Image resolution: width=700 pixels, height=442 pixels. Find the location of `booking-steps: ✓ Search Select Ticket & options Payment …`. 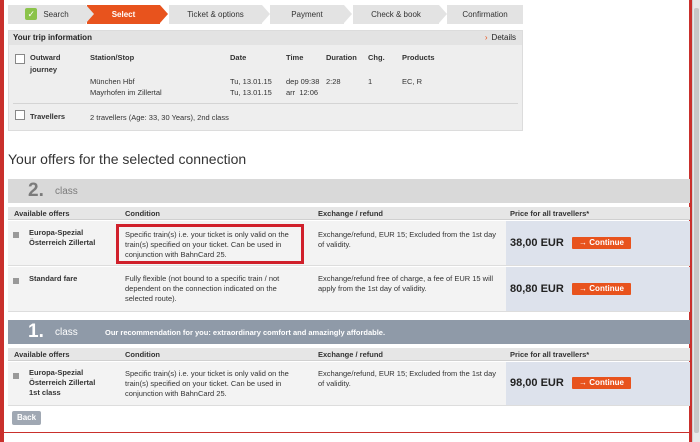

booking-steps: ✓ Search Select Ticket & options Payment … is located at coordinates (265, 14).